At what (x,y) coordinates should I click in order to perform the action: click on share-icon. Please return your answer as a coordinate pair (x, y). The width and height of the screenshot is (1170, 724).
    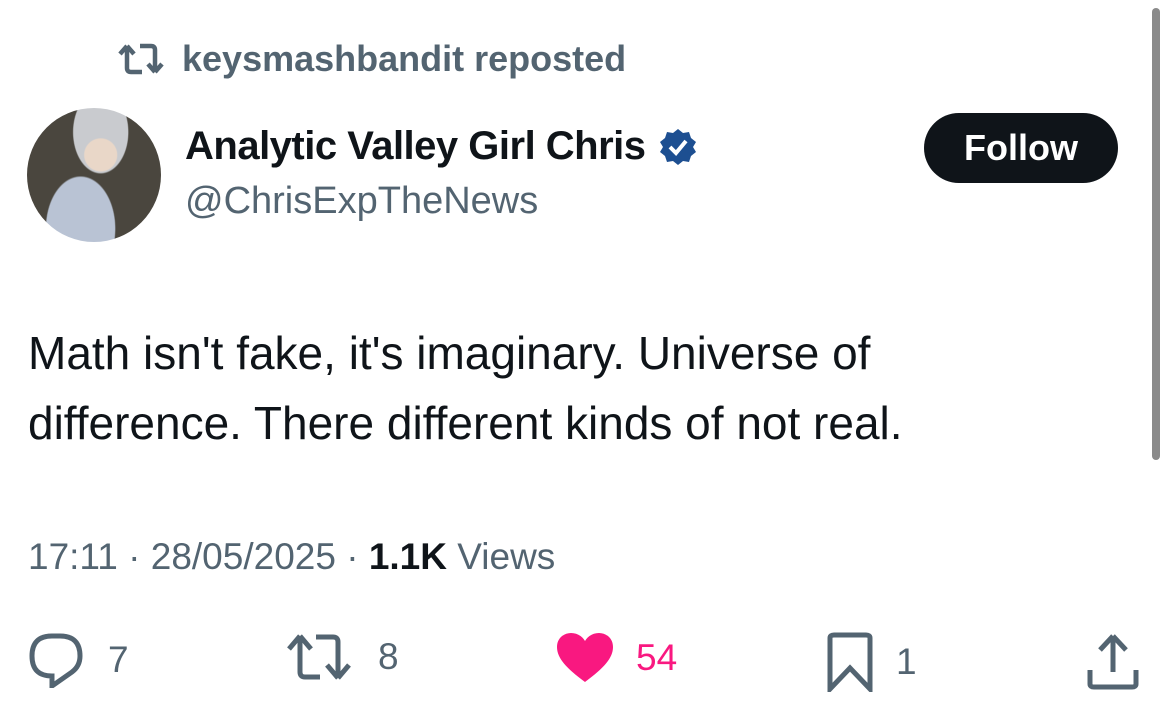
    Looking at the image, I should click on (1113, 662).